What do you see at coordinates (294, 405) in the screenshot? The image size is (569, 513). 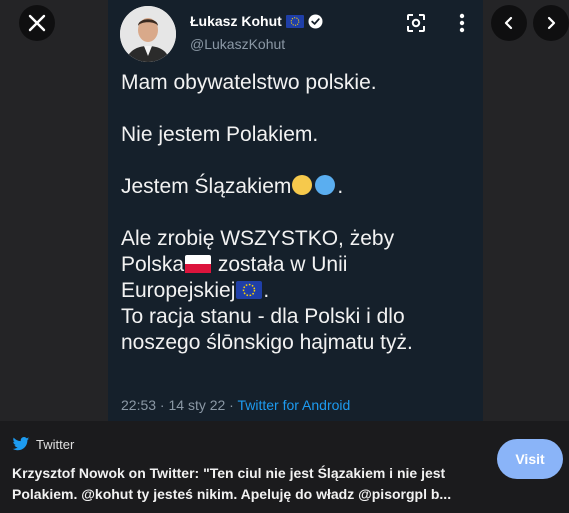 I see `tweet-source: Twitter for Android` at bounding box center [294, 405].